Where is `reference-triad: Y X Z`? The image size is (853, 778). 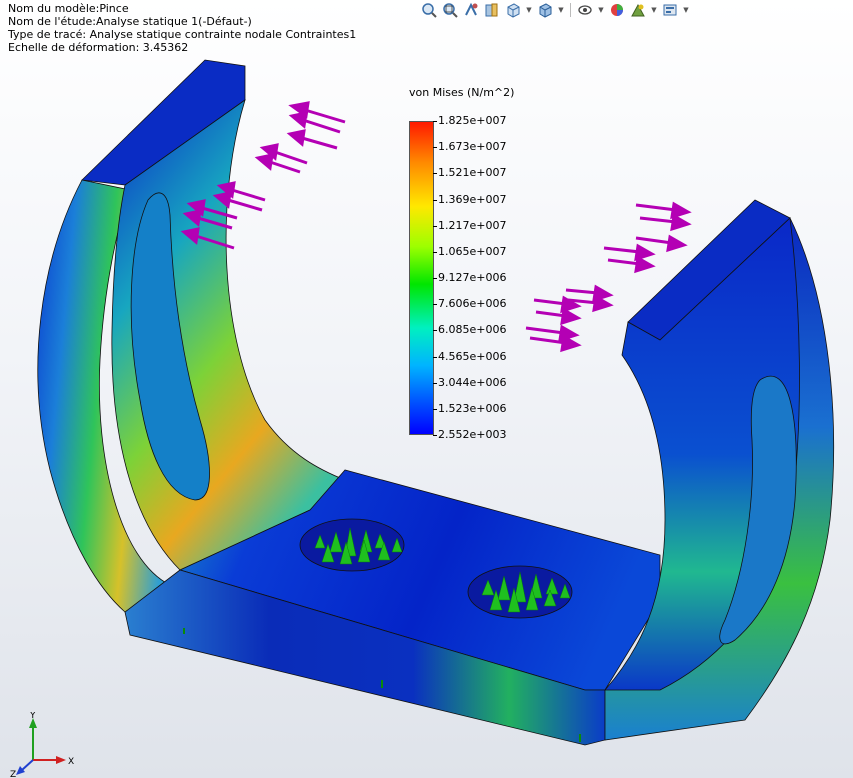
reference-triad: Y X Z is located at coordinates (42, 745).